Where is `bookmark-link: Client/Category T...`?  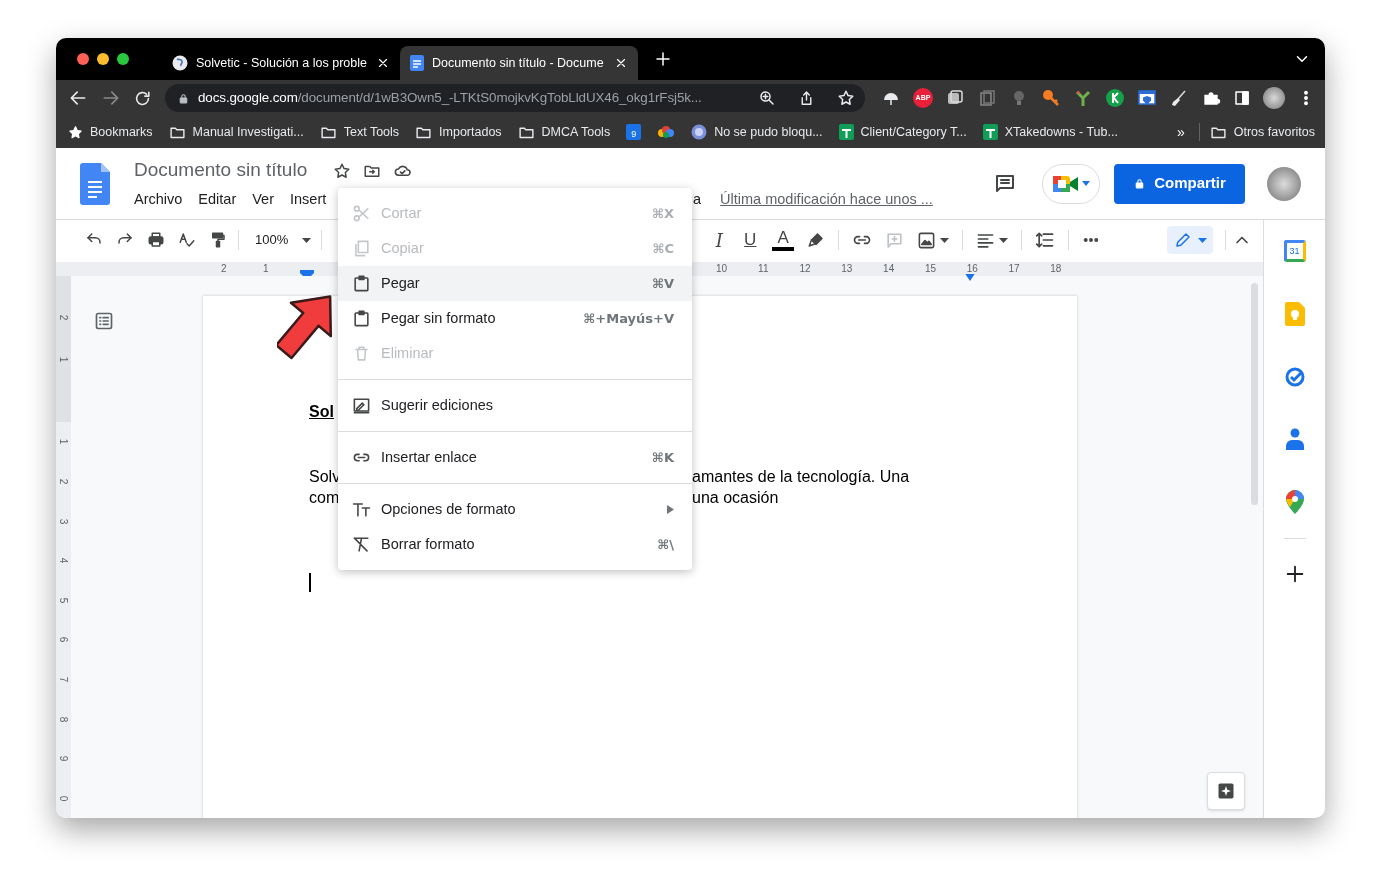 bookmark-link: Client/Category T... is located at coordinates (902, 132).